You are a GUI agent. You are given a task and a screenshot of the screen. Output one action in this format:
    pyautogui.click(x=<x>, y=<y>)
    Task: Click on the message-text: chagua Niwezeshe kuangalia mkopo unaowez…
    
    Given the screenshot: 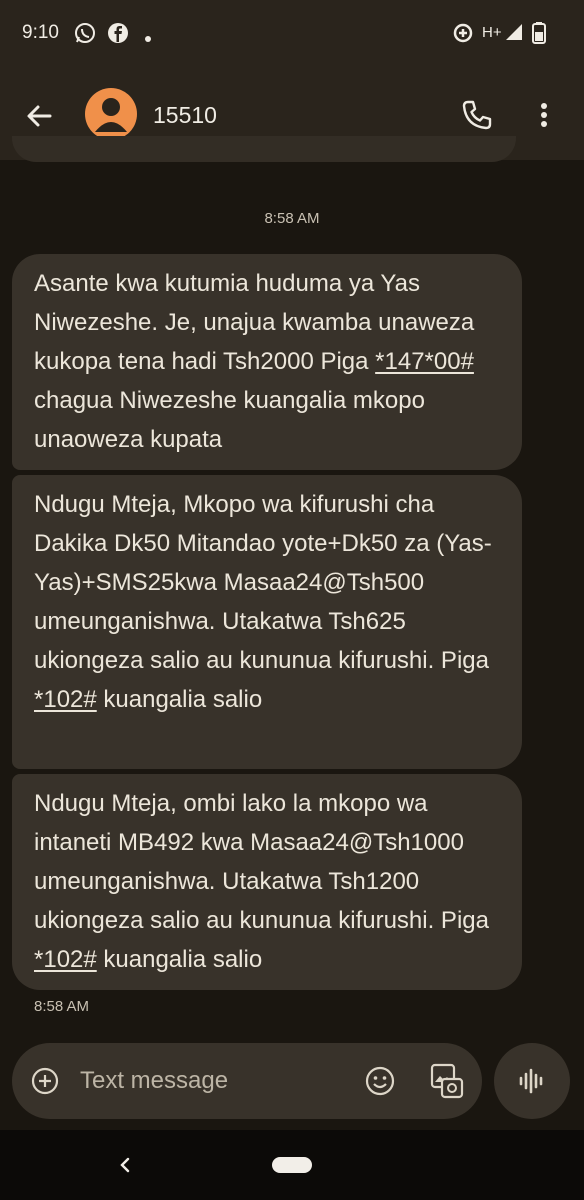 What is the action you would take?
    pyautogui.click(x=229, y=420)
    